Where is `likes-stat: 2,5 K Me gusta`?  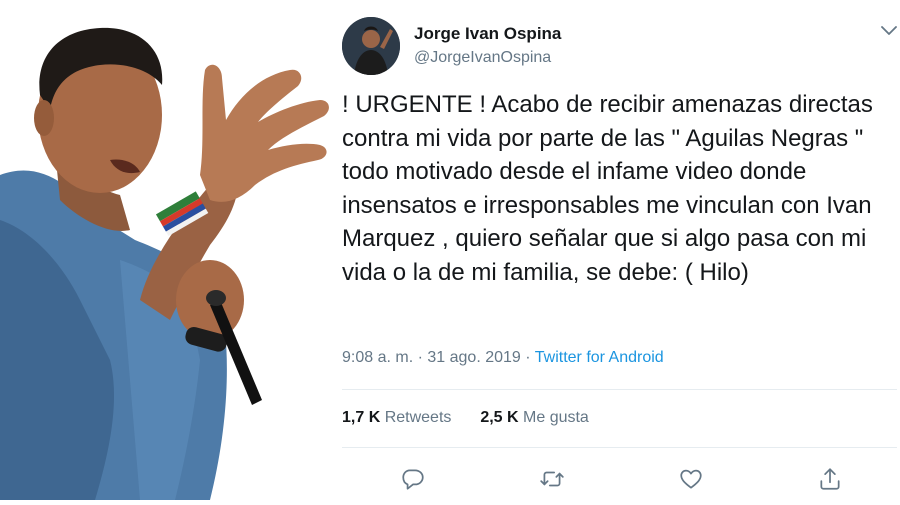 likes-stat: 2,5 K Me gusta is located at coordinates (534, 417).